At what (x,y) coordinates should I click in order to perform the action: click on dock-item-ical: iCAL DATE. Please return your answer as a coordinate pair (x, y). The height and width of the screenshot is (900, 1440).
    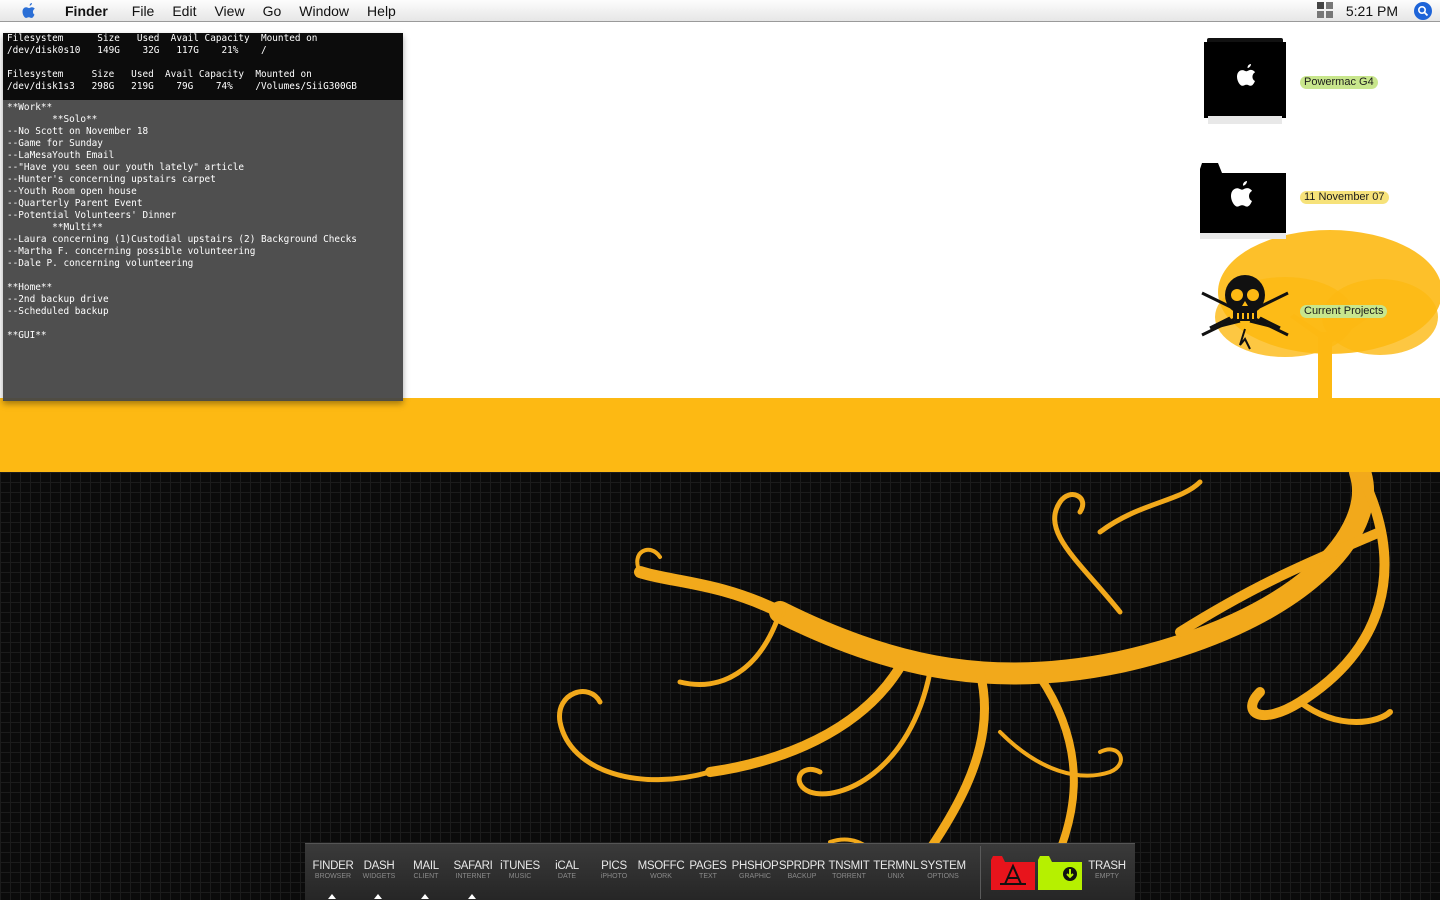
    Looking at the image, I should click on (567, 870).